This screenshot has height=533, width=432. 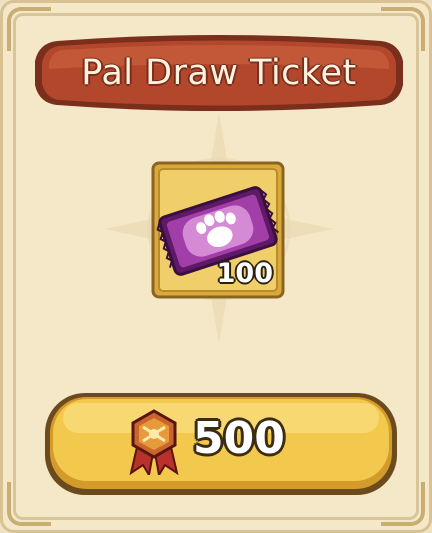 What do you see at coordinates (244, 273) in the screenshot?
I see `item-quantity: 100` at bounding box center [244, 273].